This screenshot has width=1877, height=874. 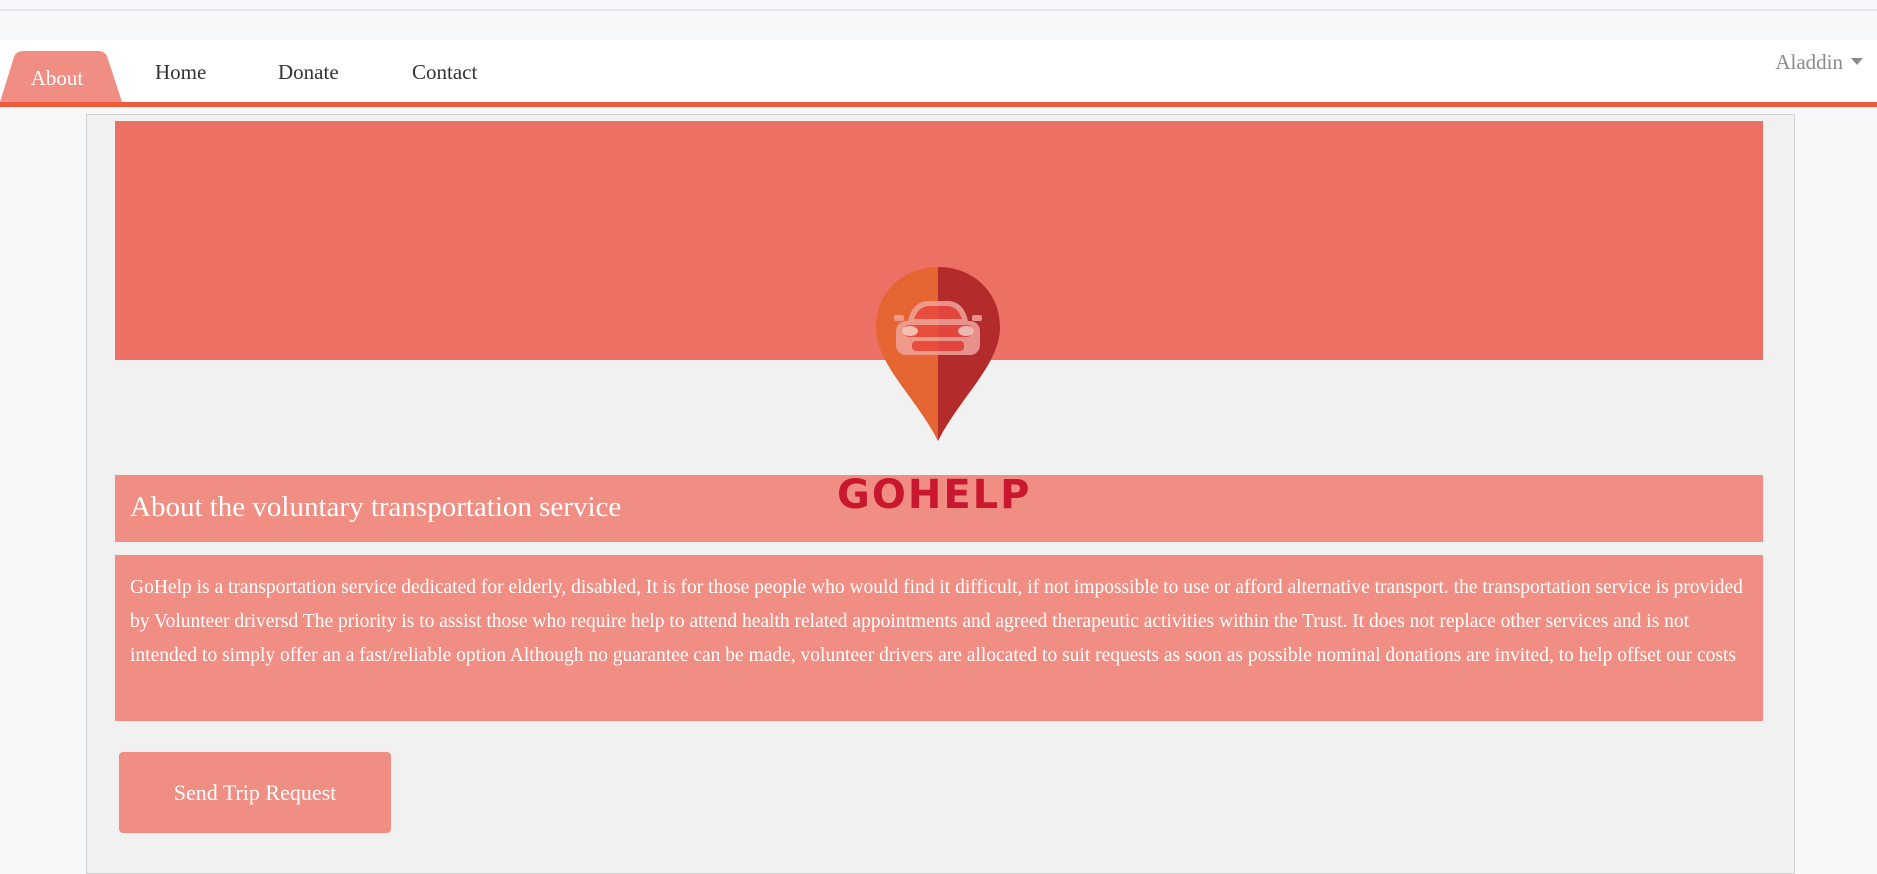 What do you see at coordinates (938, 354) in the screenshot?
I see `car-location-pin-icon` at bounding box center [938, 354].